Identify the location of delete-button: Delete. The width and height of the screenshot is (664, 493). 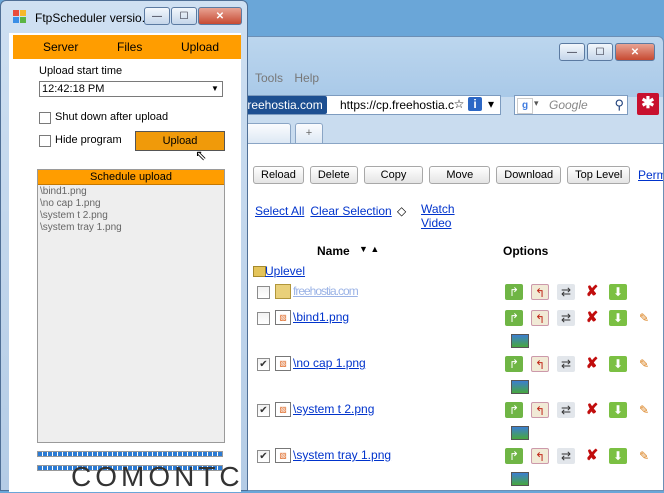
(333, 175).